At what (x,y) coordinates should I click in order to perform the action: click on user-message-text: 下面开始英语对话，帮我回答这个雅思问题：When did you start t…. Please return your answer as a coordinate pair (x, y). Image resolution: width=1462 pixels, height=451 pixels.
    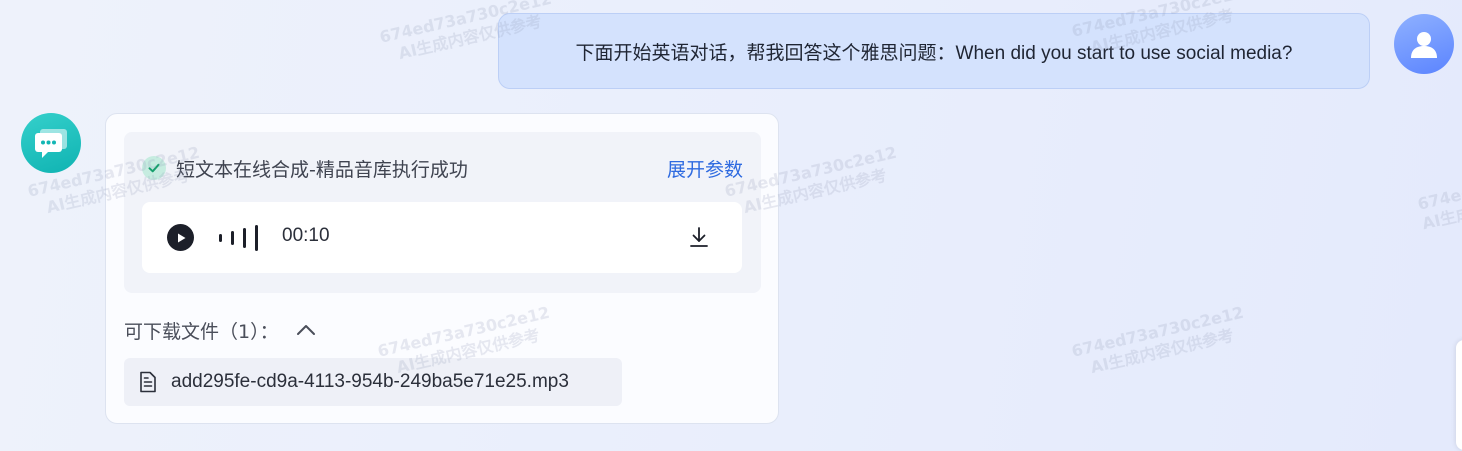
    Looking at the image, I should click on (934, 53).